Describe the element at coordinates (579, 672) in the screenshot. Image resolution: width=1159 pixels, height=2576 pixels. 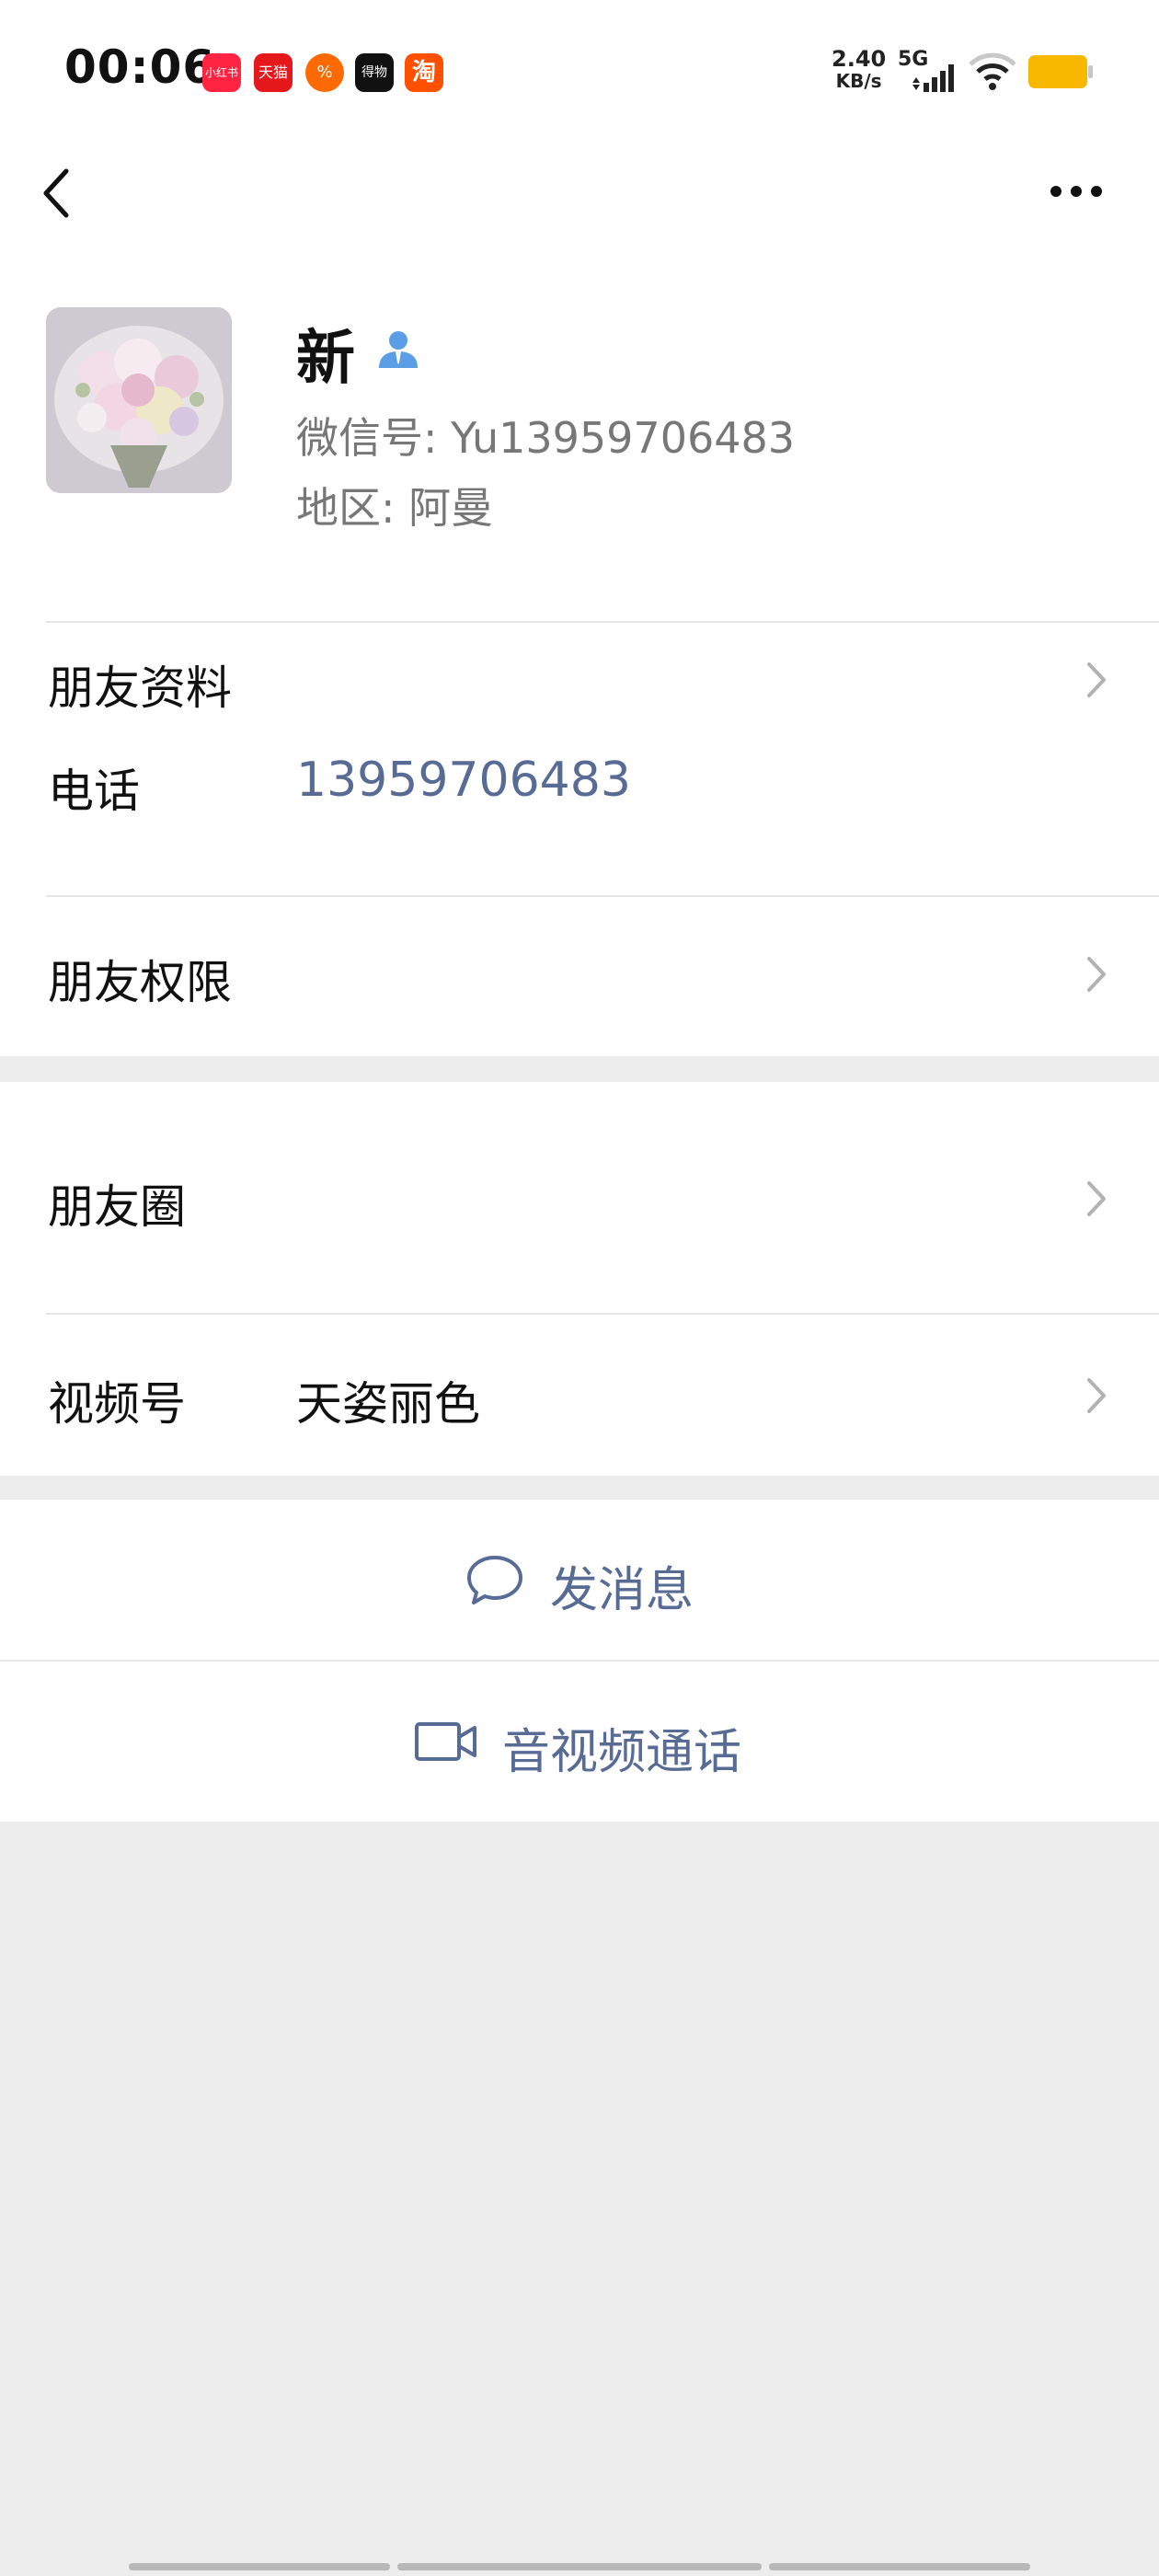
I see `friend-info-row: 朋友资料` at that location.